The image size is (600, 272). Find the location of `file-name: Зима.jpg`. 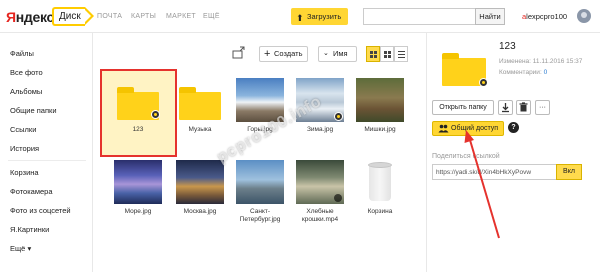

file-name: Зима.jpg is located at coordinates (320, 129).